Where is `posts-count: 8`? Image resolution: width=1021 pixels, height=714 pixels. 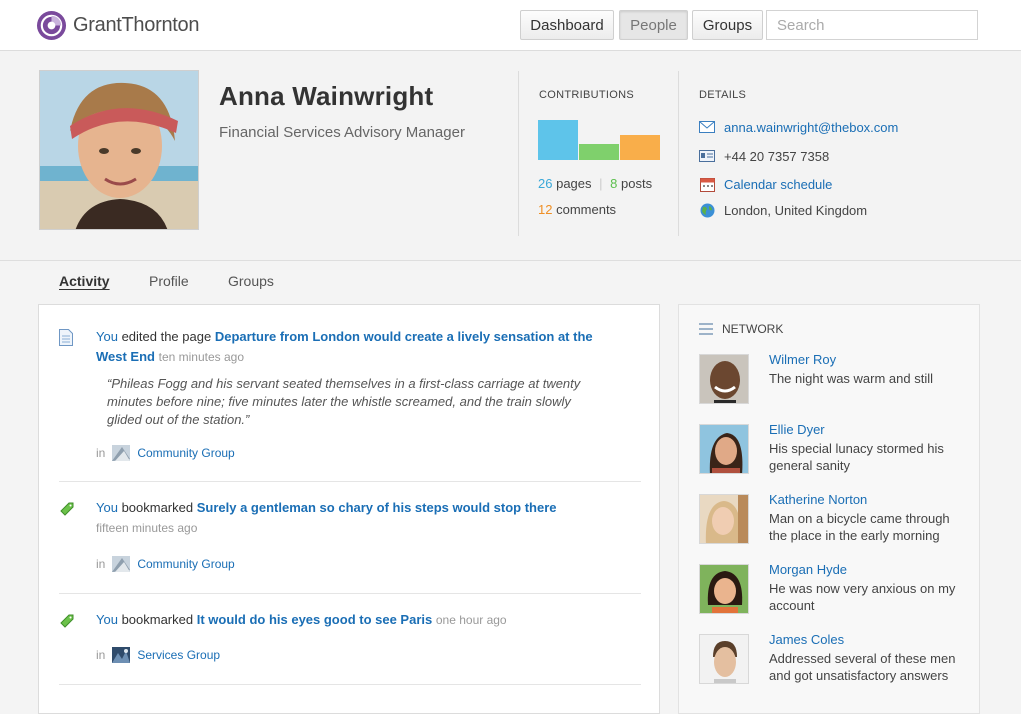 posts-count: 8 is located at coordinates (614, 183).